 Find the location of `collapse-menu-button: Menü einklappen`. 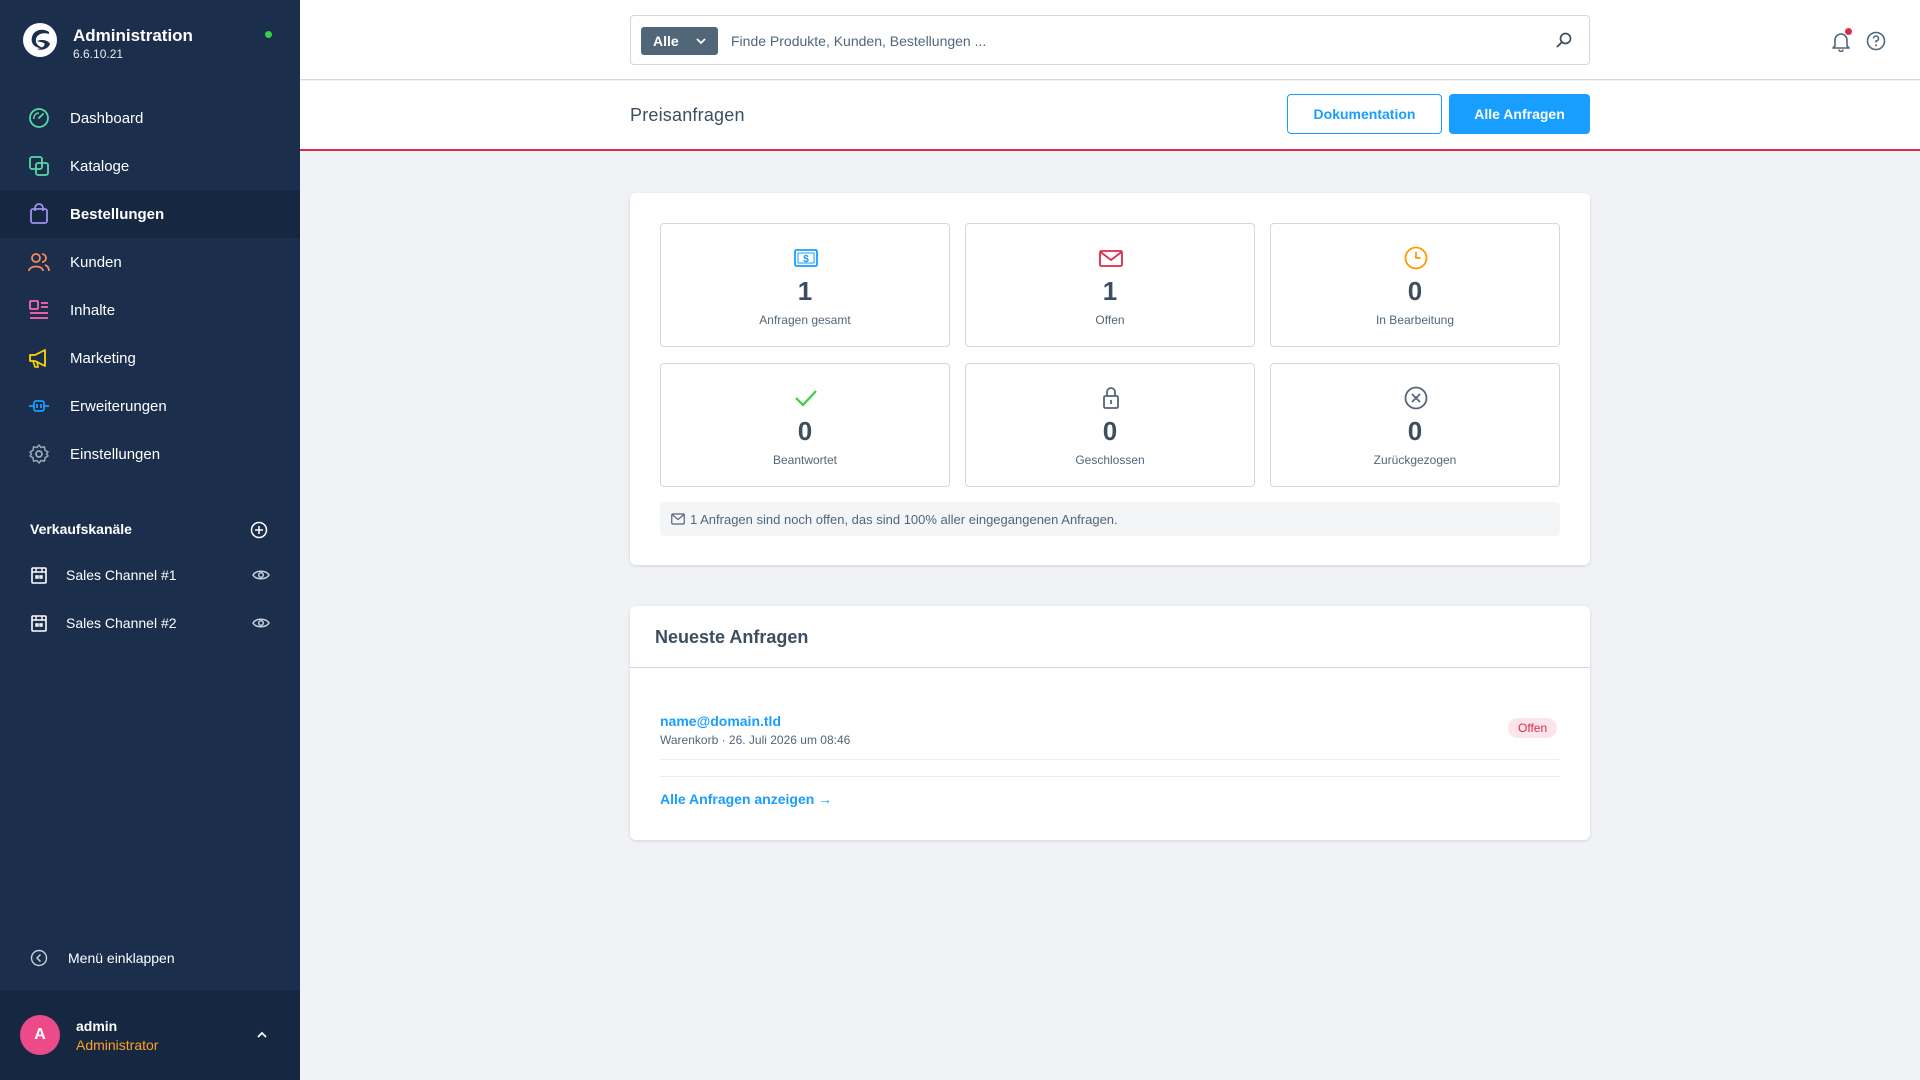

collapse-menu-button: Menü einklappen is located at coordinates (150, 958).